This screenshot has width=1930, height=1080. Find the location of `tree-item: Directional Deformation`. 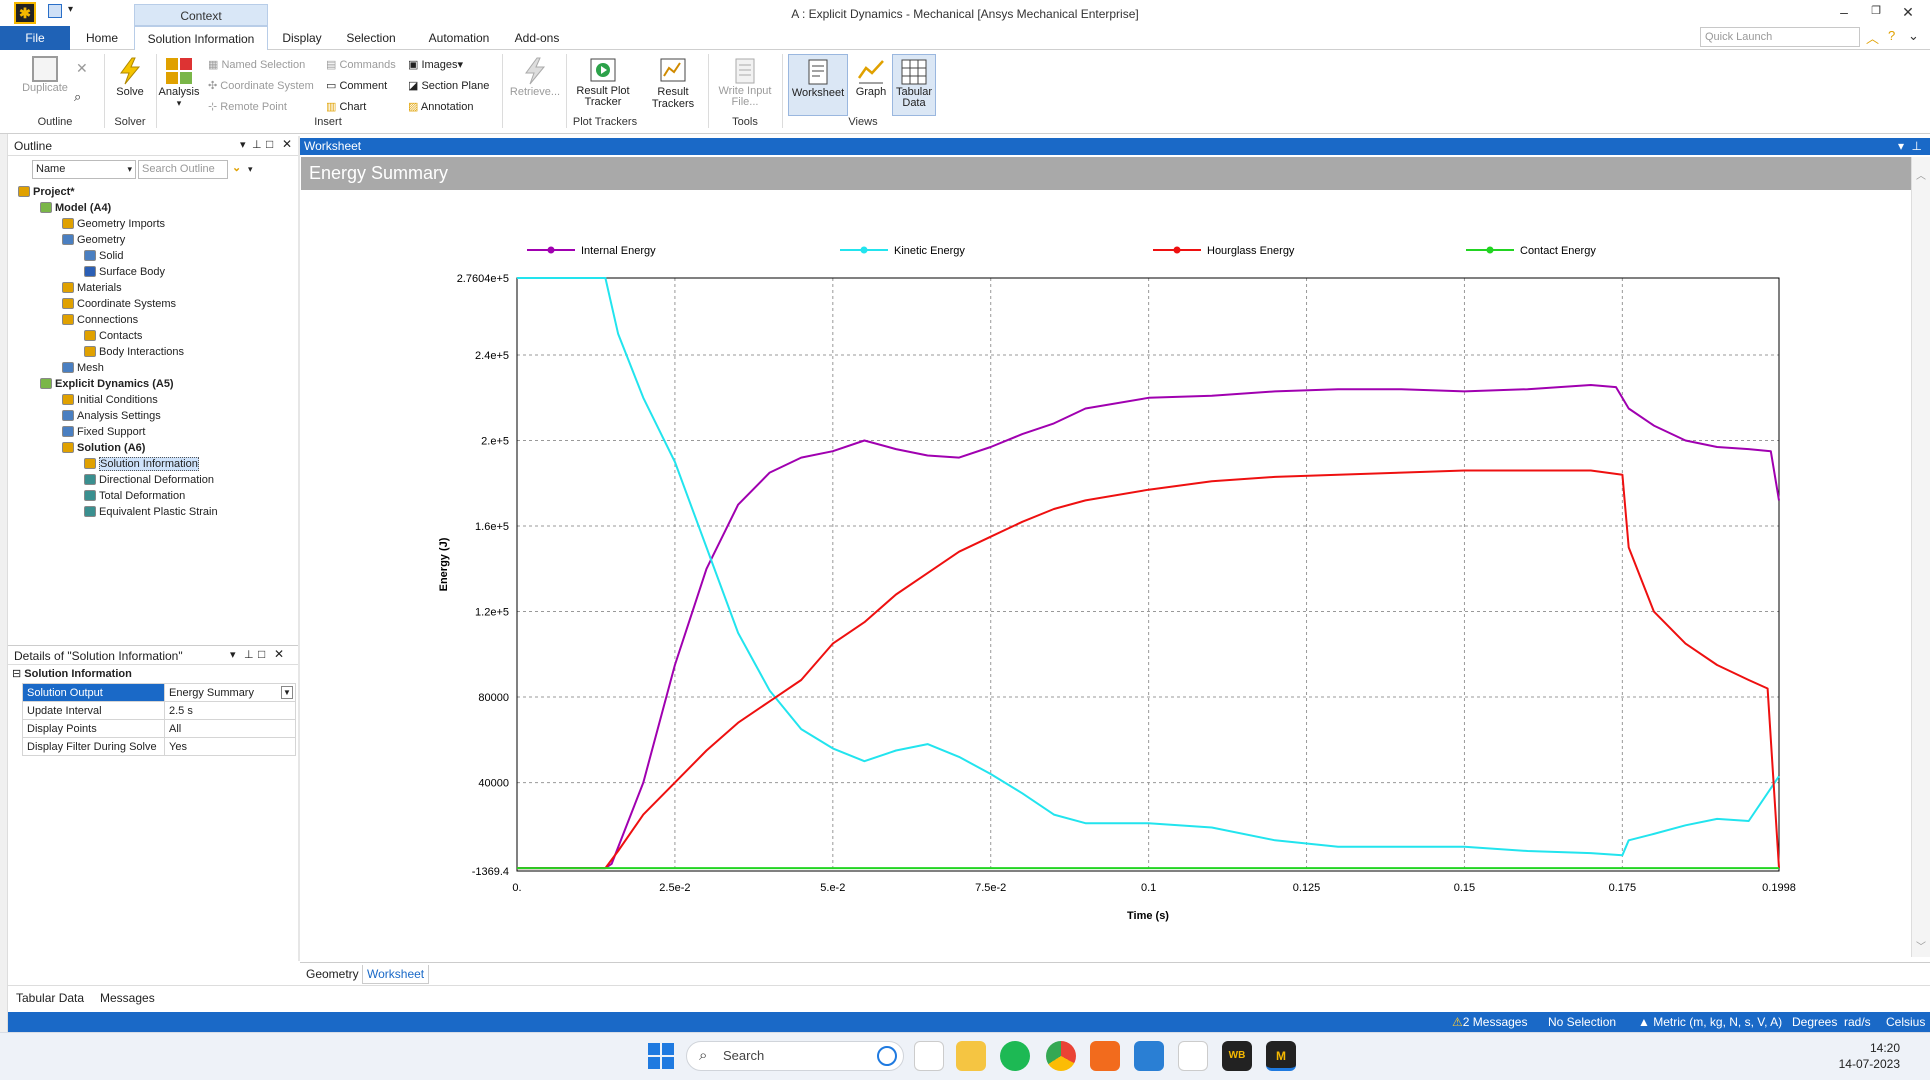

tree-item: Directional Deformation is located at coordinates (158, 480).